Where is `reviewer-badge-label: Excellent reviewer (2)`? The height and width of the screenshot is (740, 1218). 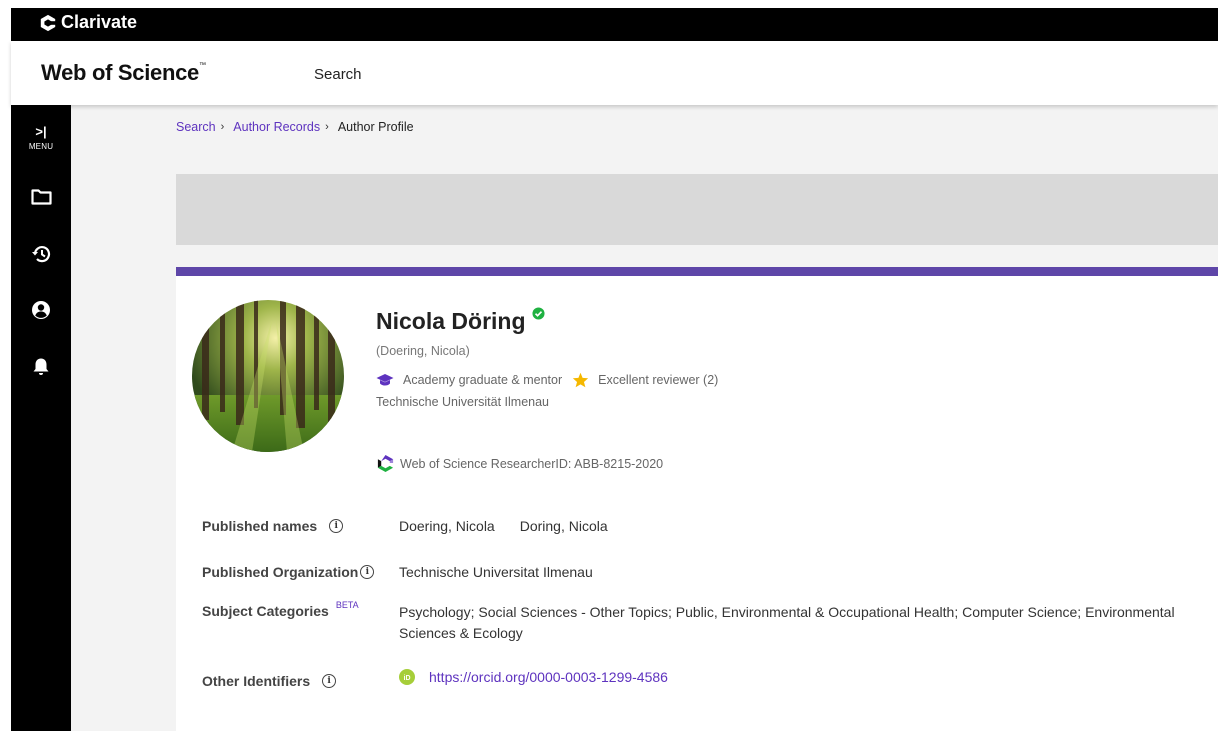 reviewer-badge-label: Excellent reviewer (2) is located at coordinates (658, 380).